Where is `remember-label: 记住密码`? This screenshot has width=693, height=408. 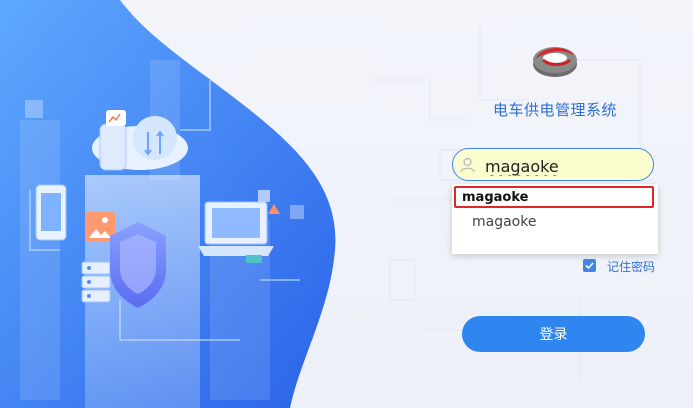 remember-label: 记住密码 is located at coordinates (631, 267).